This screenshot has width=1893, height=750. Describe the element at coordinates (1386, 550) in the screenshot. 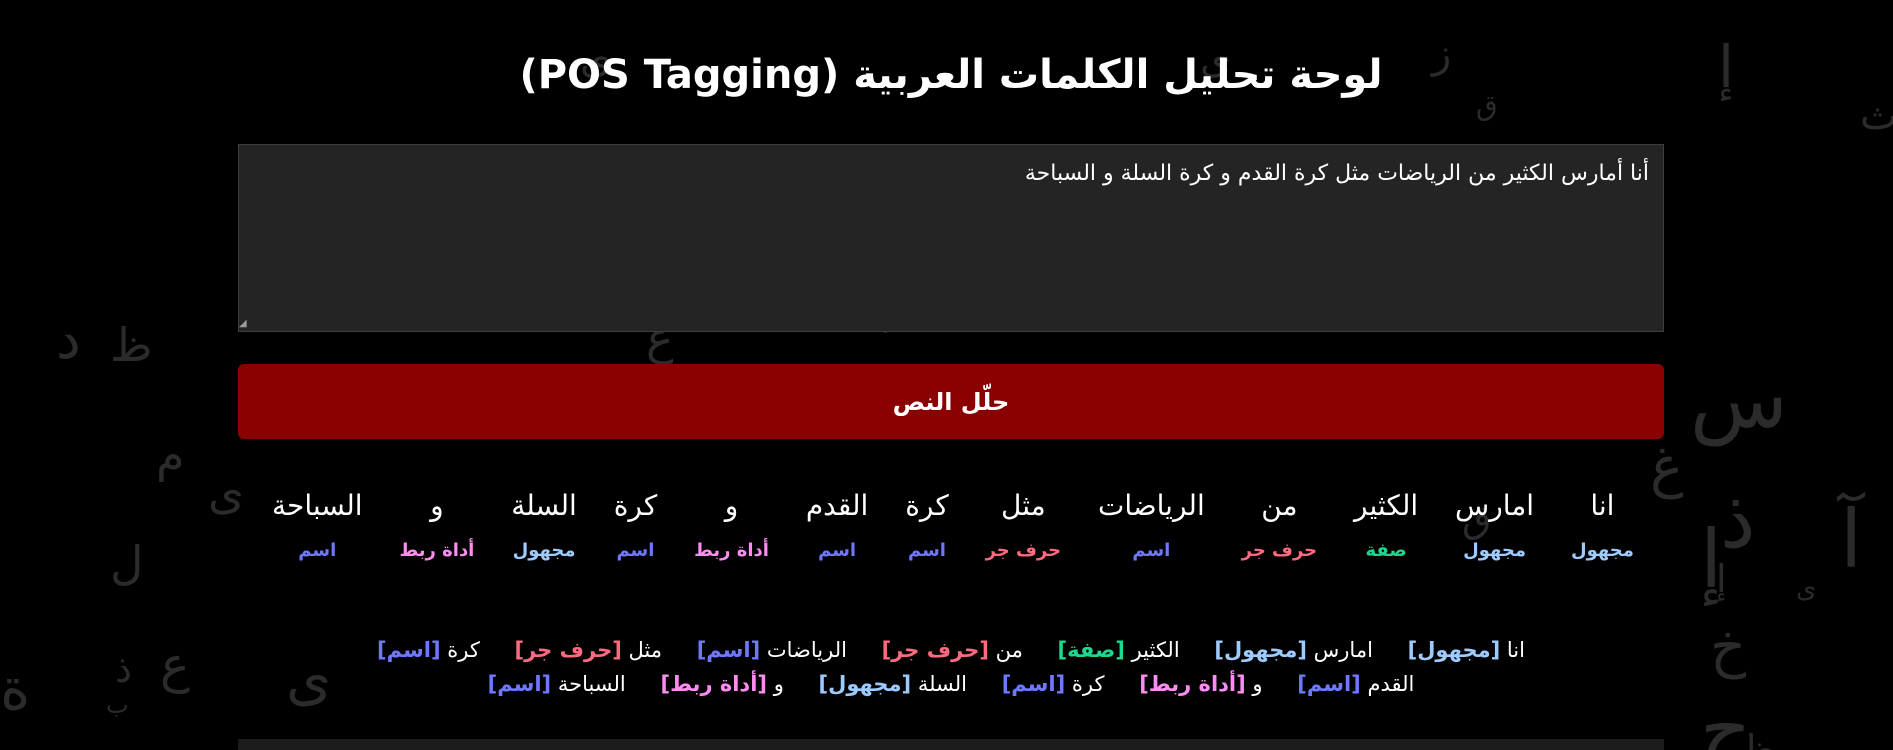

I see `token-tag: صفة` at that location.